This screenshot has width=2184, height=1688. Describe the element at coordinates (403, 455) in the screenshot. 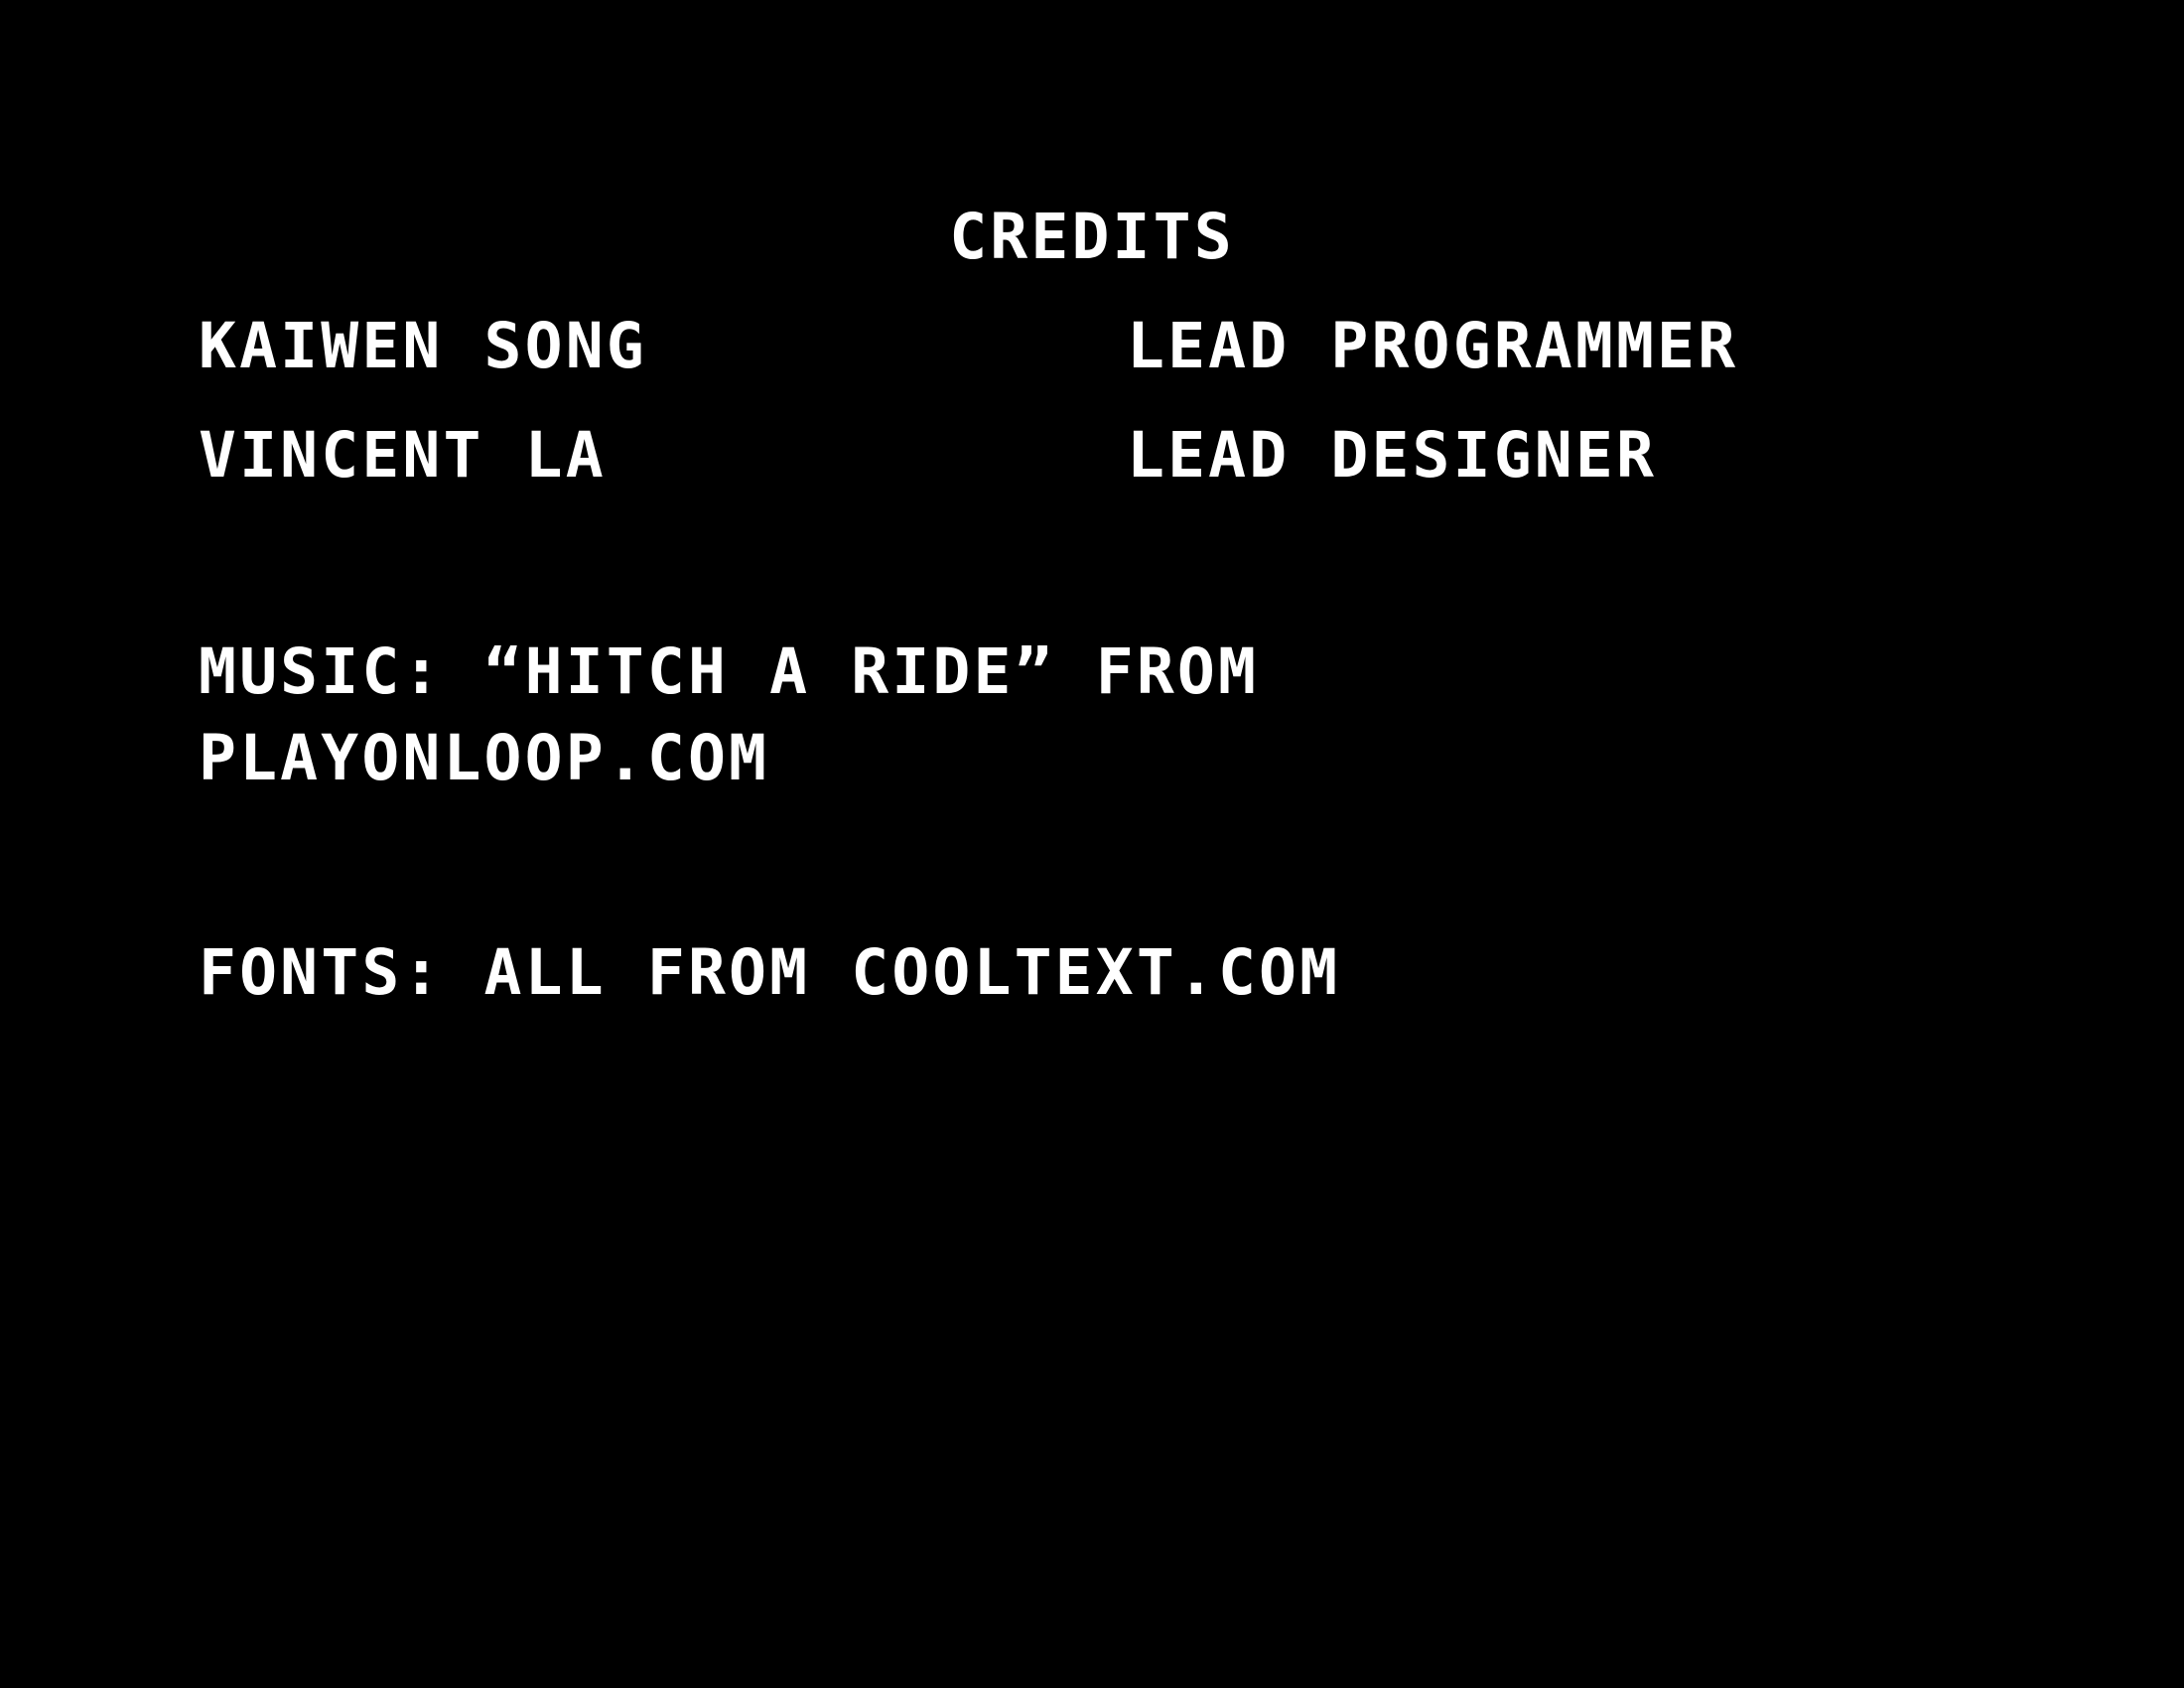

I see `credit-name-designer: VINCENT LA` at that location.